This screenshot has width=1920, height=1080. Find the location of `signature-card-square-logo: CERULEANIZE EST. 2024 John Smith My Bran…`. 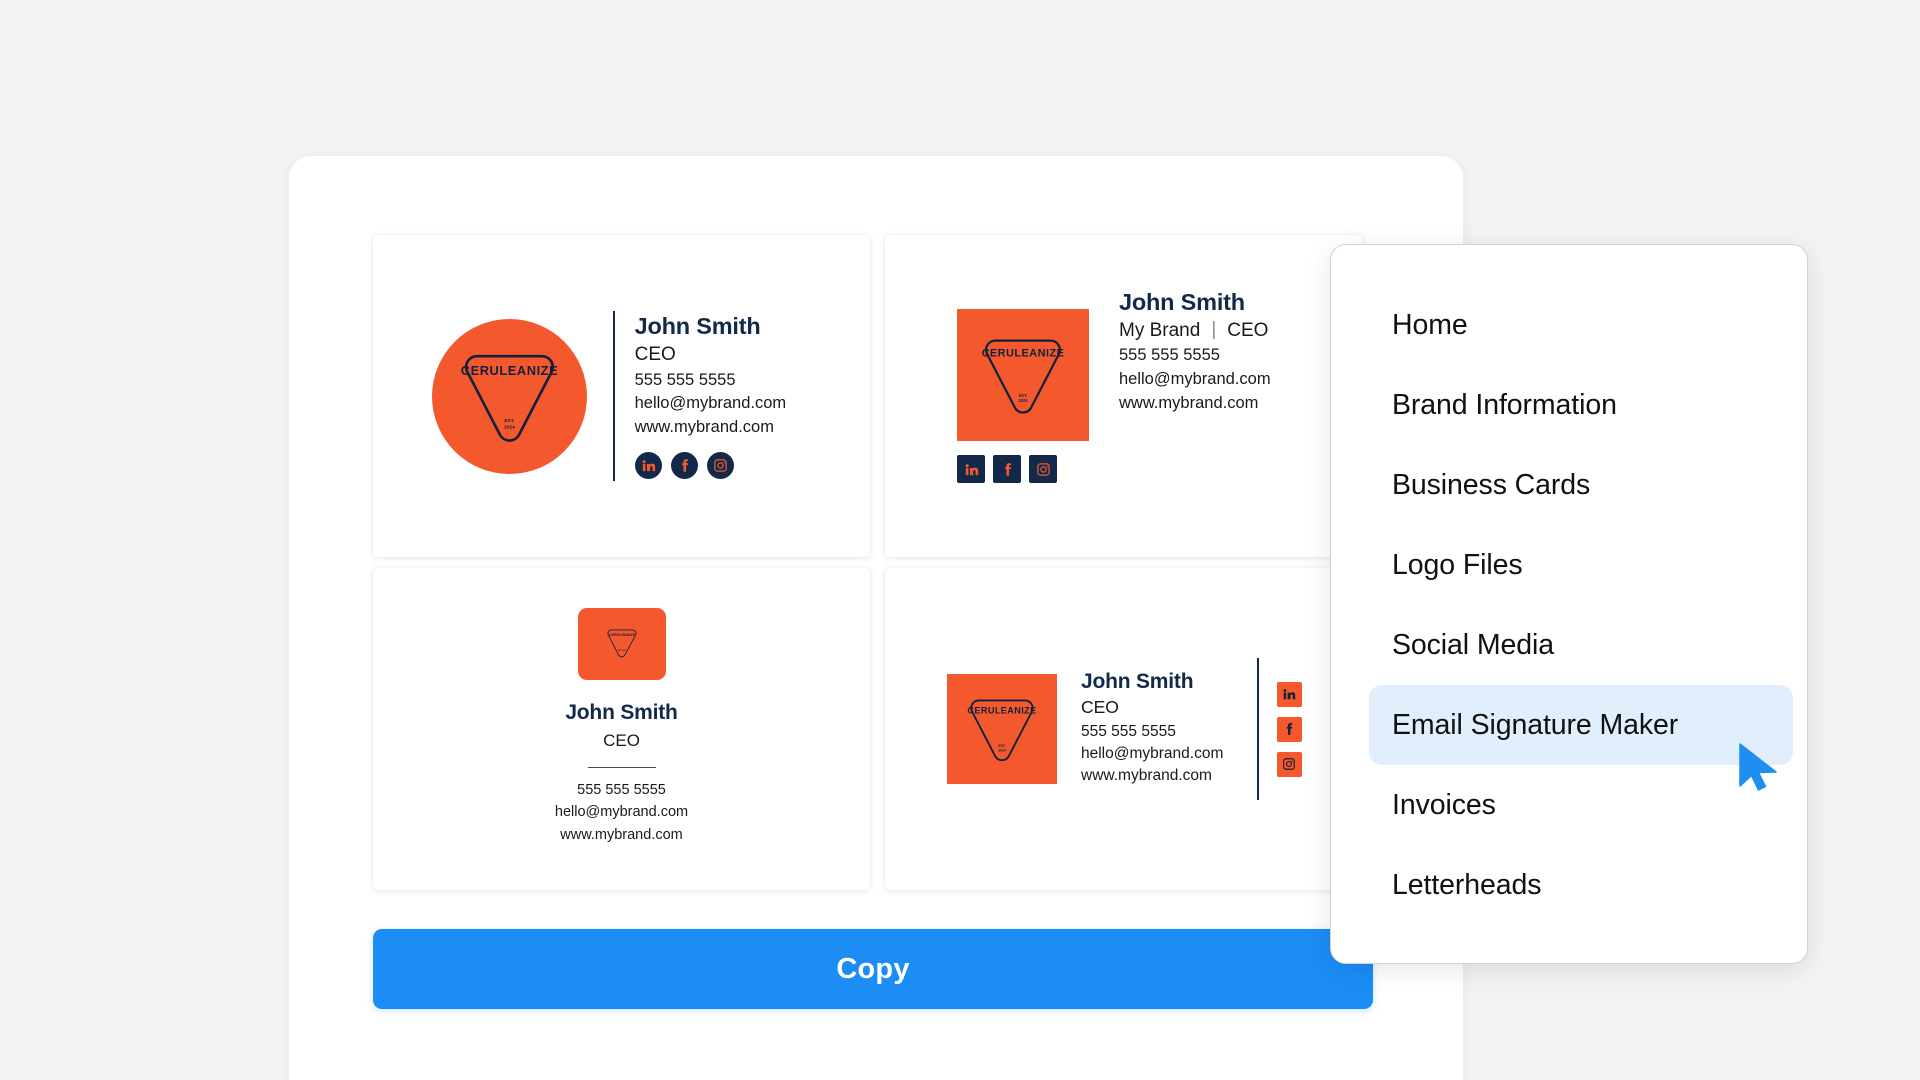

signature-card-square-logo: CERULEANIZE EST. 2024 John Smith My Bran… is located at coordinates (1124, 396).